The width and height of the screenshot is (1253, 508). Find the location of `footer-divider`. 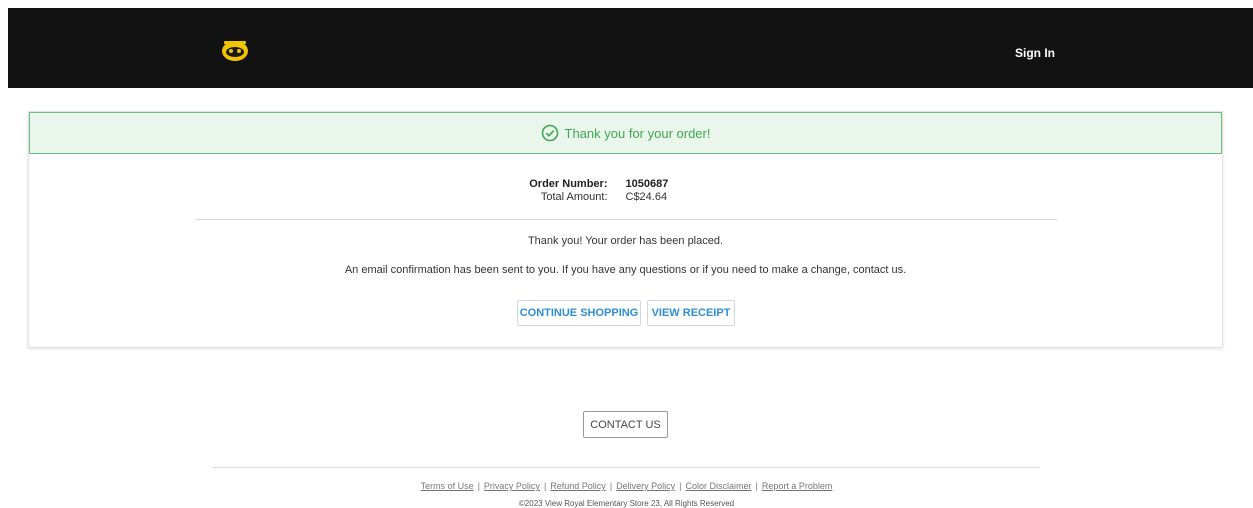

footer-divider is located at coordinates (626, 467).